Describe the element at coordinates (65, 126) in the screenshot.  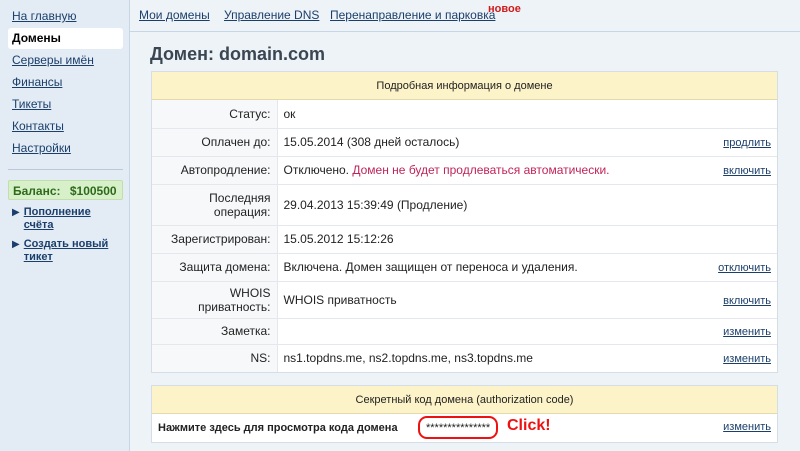
I see `sidebar-item-contacts: Контакты` at that location.